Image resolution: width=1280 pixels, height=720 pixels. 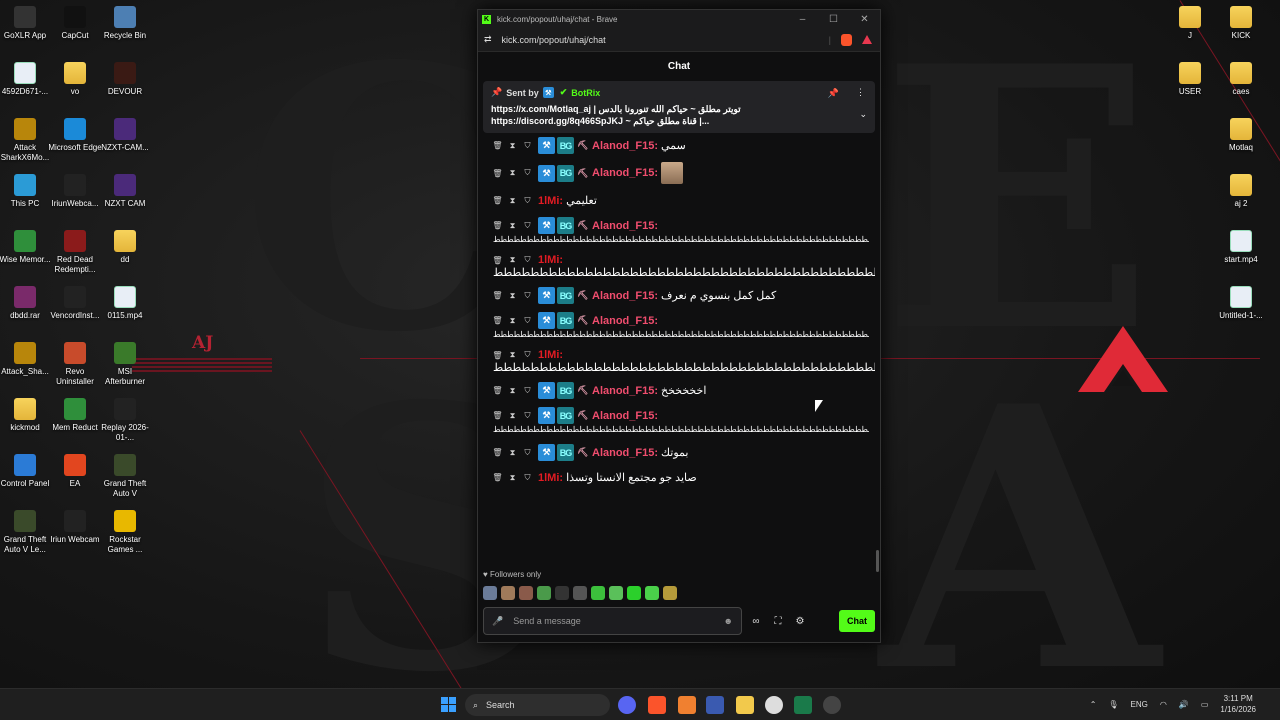 I want to click on message-input: 🎤 Send a message ☻, so click(x=612, y=621).